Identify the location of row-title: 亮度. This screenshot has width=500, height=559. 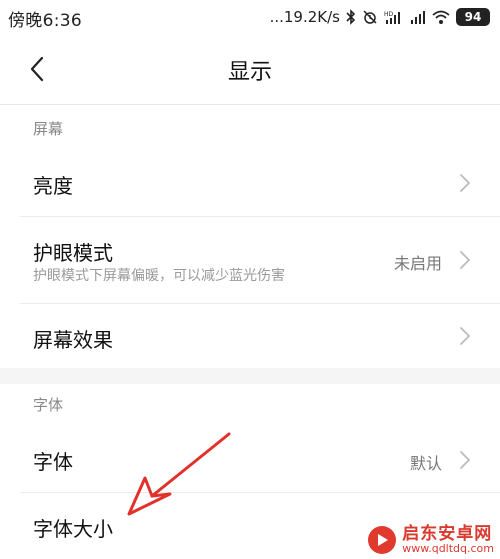
(53, 186).